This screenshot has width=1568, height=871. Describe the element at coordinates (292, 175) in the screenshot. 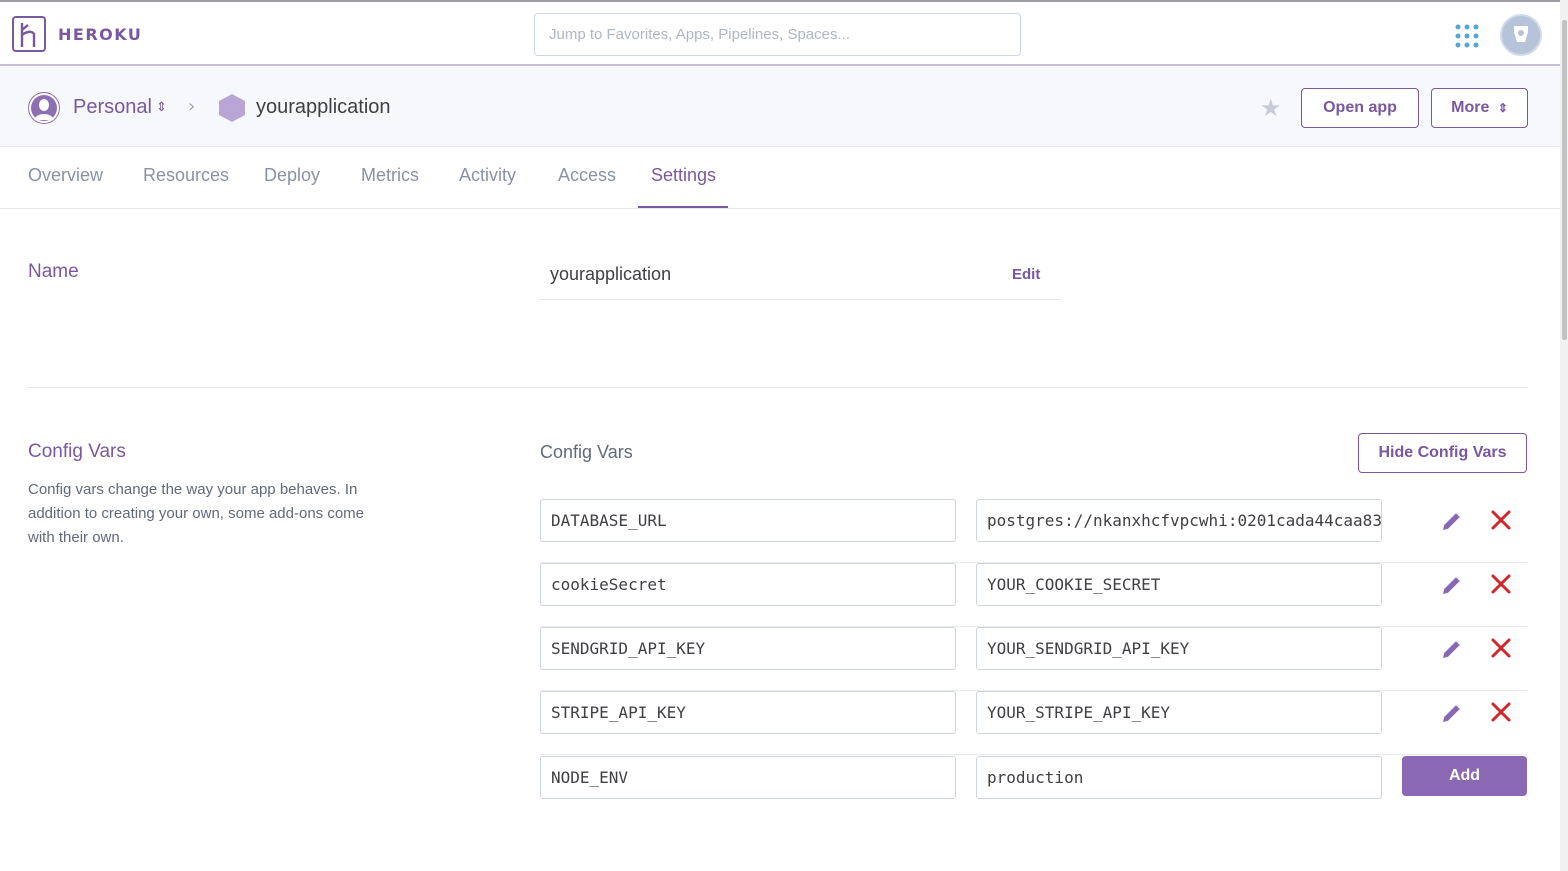

I see `tab-deploy: Deploy` at that location.